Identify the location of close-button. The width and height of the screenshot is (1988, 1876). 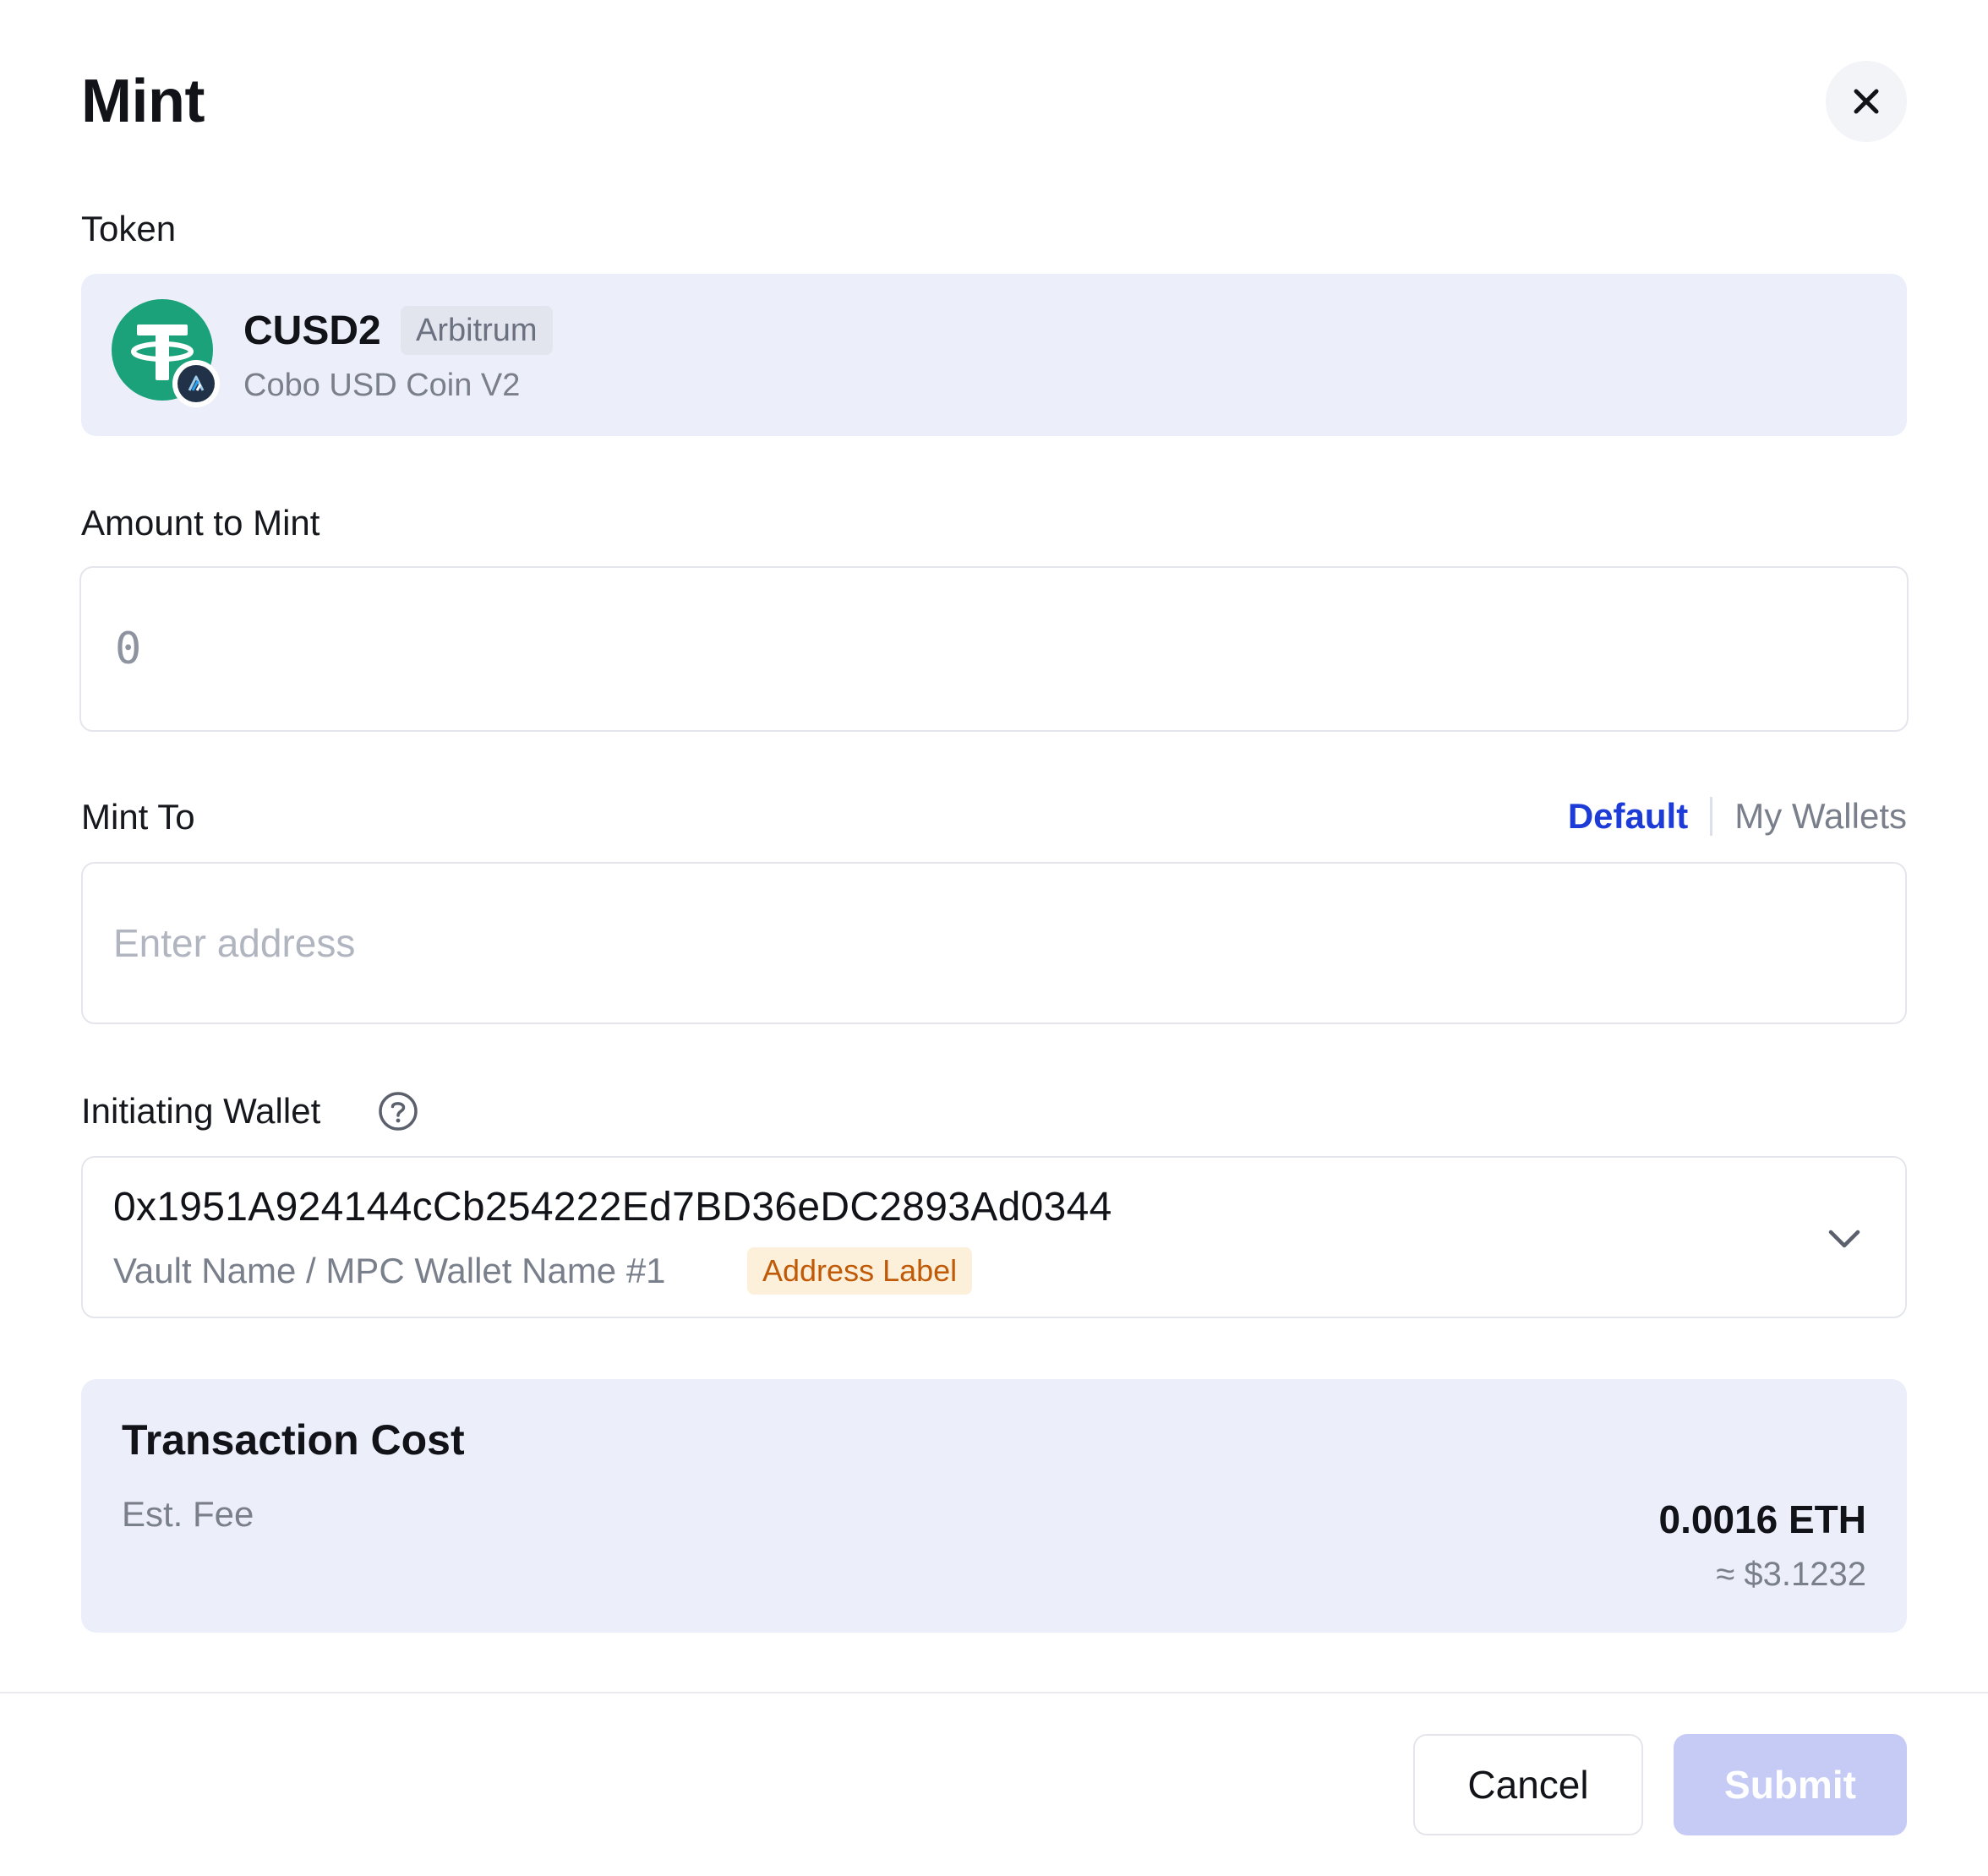
(1866, 101).